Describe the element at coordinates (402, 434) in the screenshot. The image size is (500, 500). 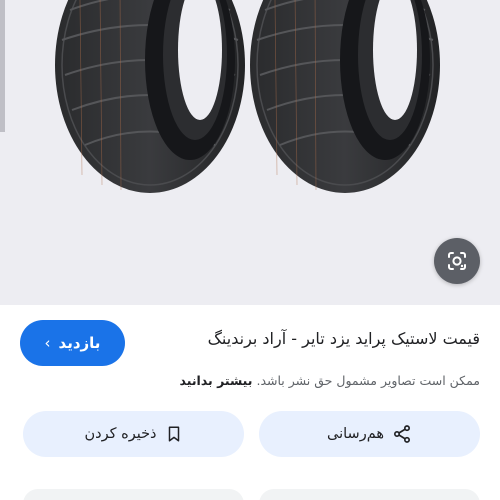
I see `share-icon` at that location.